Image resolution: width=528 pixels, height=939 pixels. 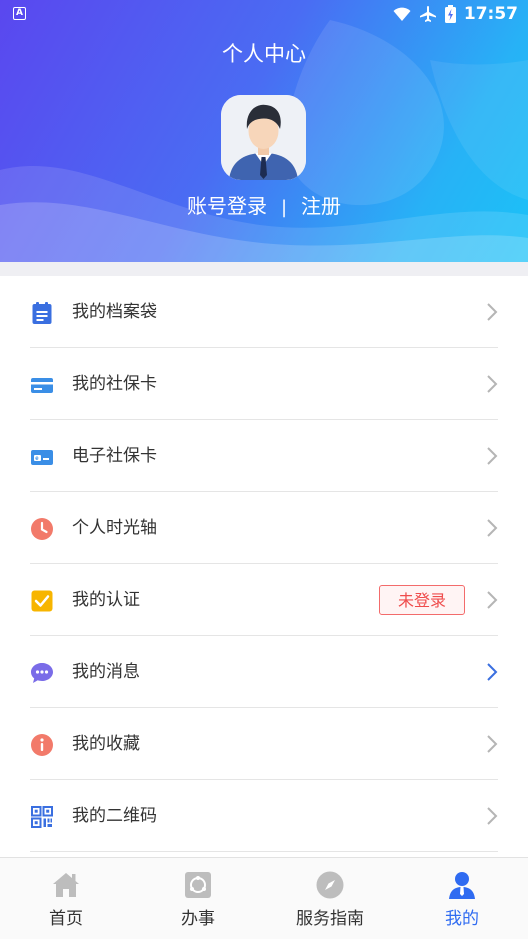 What do you see at coordinates (42, 673) in the screenshot?
I see `chat-bubble-icon` at bounding box center [42, 673].